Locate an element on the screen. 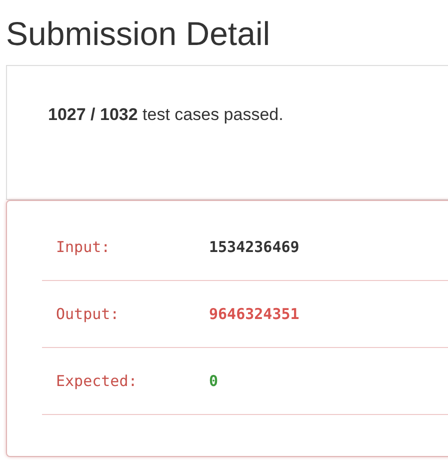 The image size is (448, 475). field-value: 1534236469 is located at coordinates (254, 247).